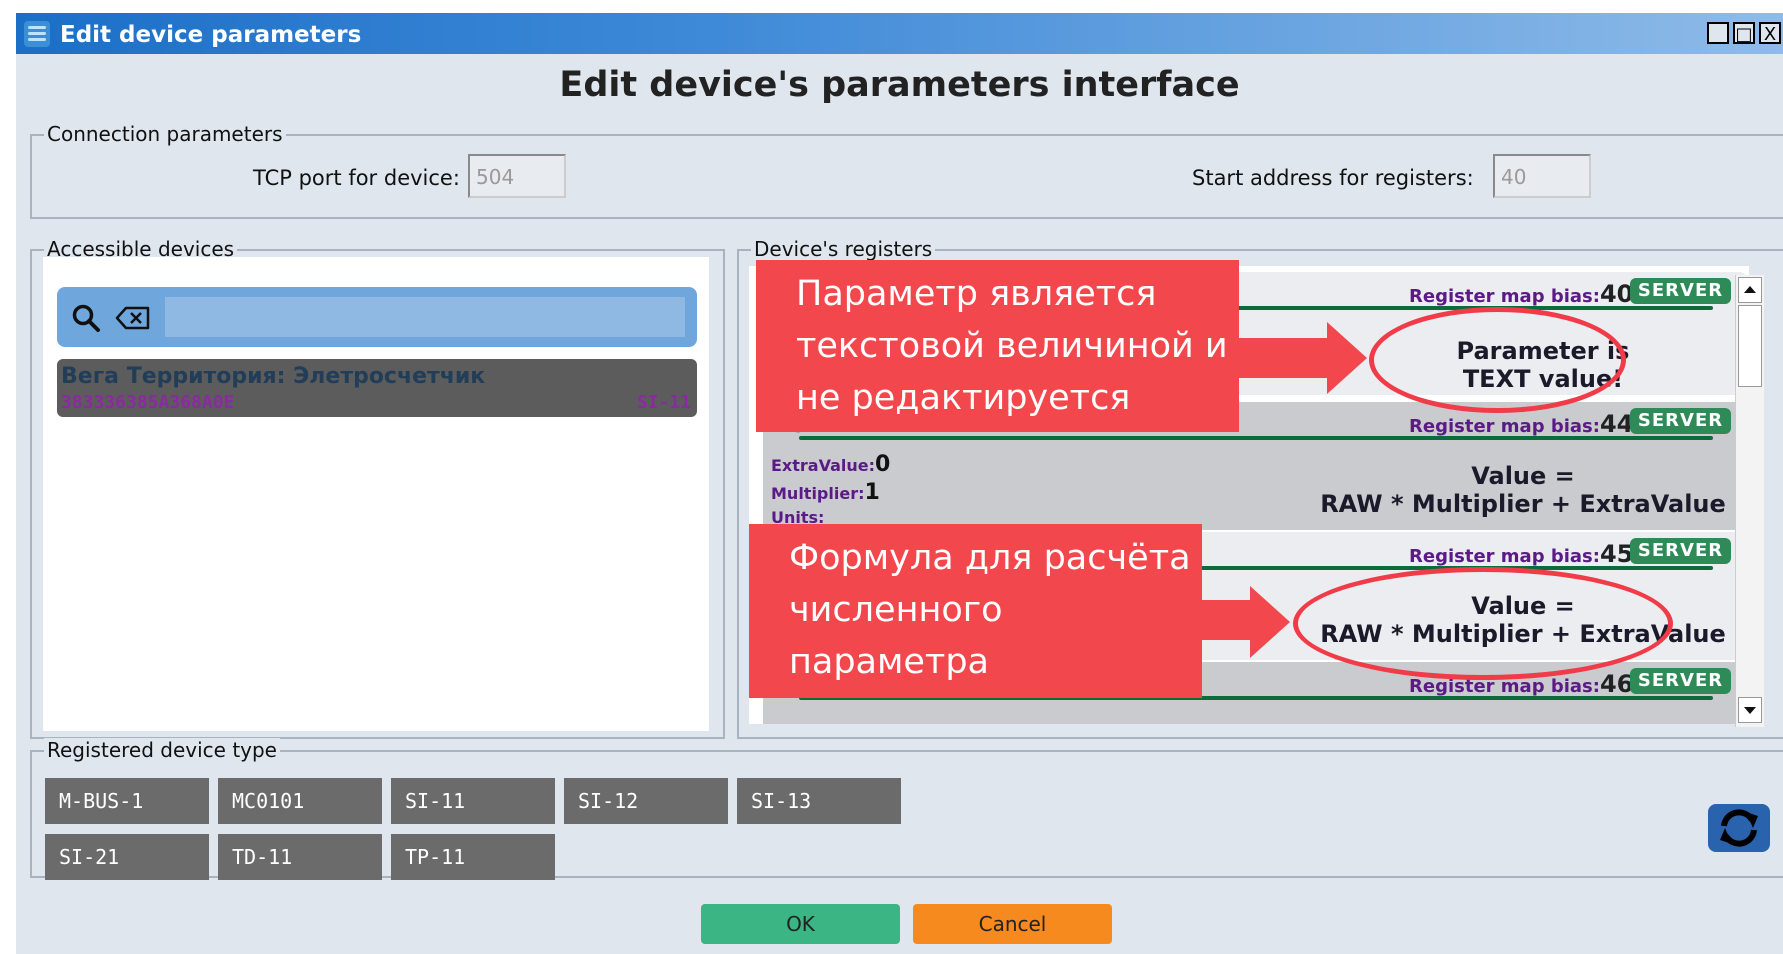  Describe the element at coordinates (1718, 33) in the screenshot. I see `minimize-button: _` at that location.